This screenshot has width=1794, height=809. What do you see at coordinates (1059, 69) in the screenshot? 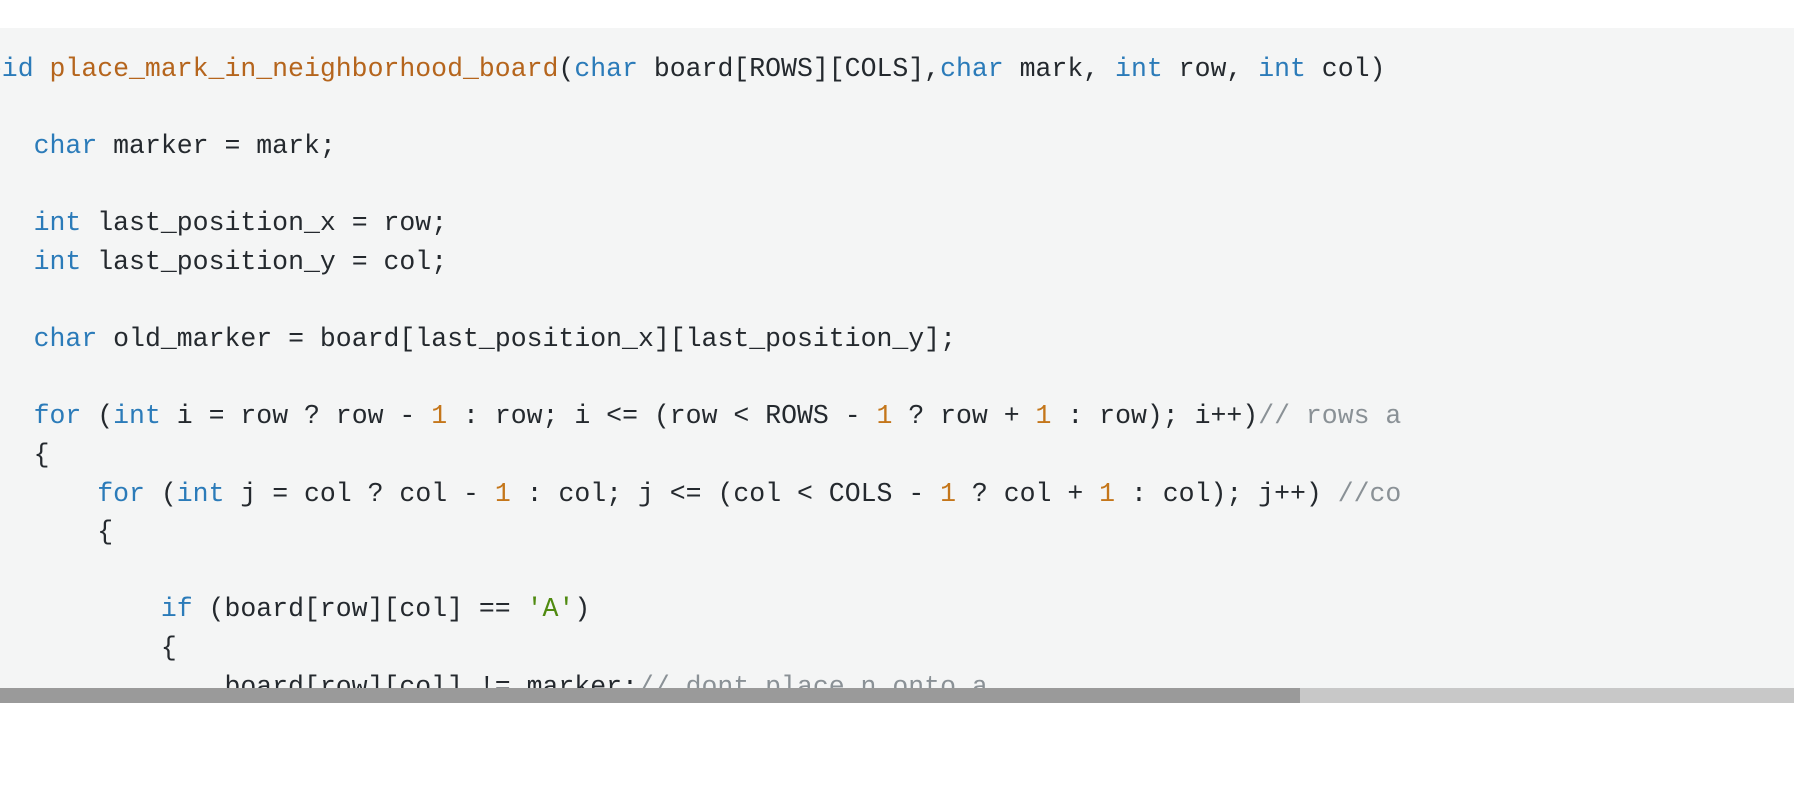
I see `code-token-text: mark,` at bounding box center [1059, 69].